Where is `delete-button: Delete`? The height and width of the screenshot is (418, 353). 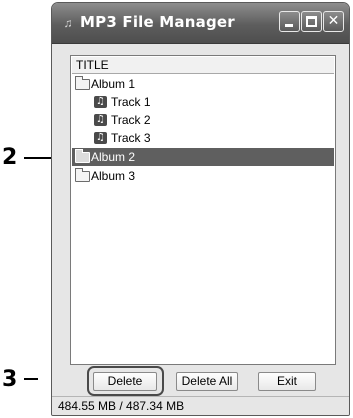 delete-button: Delete is located at coordinates (125, 381).